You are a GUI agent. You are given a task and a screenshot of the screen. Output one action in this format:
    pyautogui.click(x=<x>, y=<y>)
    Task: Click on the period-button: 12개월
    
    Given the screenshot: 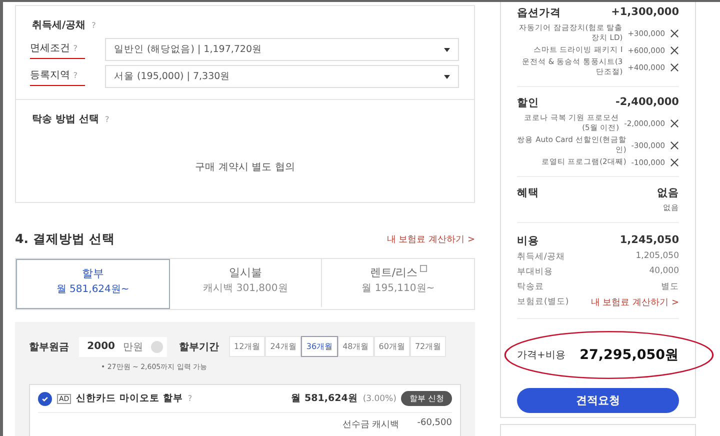 What is the action you would take?
    pyautogui.click(x=247, y=346)
    